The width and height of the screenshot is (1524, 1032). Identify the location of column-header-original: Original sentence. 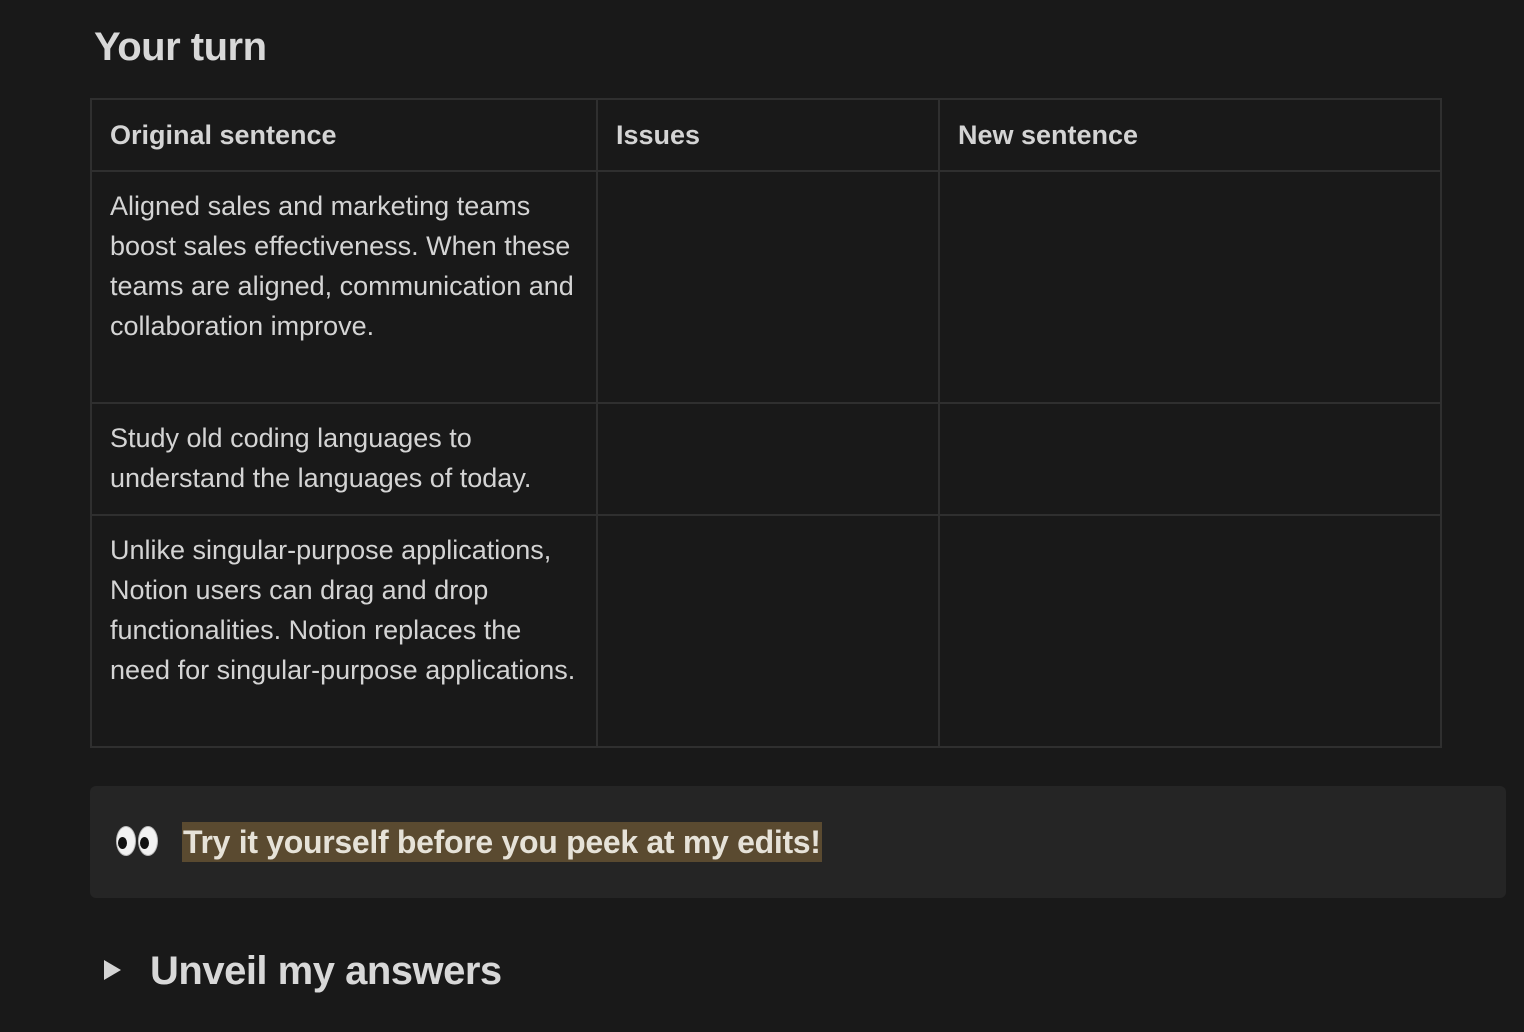
(344, 135).